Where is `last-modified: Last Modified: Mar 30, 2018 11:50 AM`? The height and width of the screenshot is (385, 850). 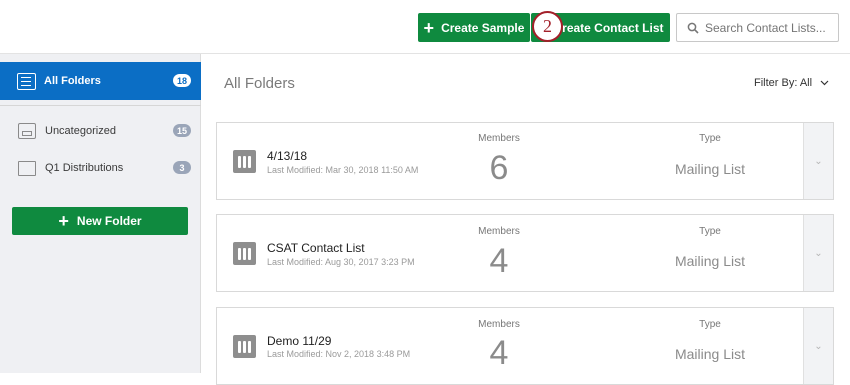 last-modified: Last Modified: Mar 30, 2018 11:50 AM is located at coordinates (343, 170).